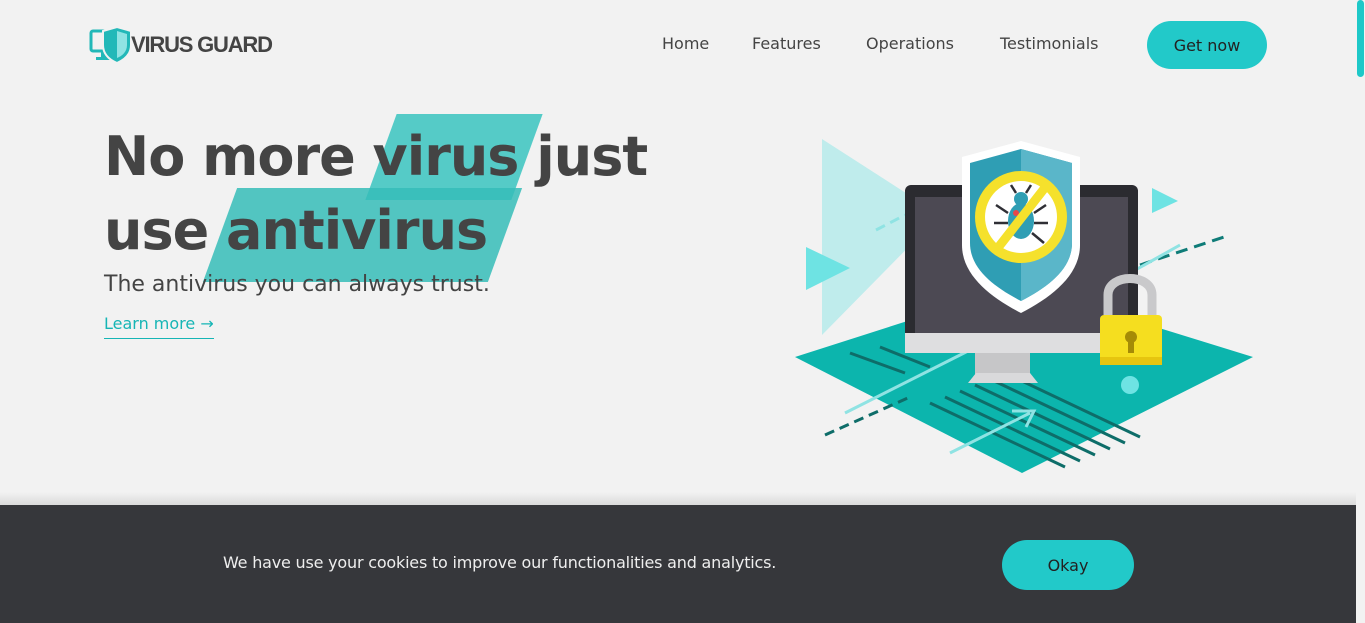 The width and height of the screenshot is (1365, 623). Describe the element at coordinates (1068, 565) in the screenshot. I see `okay-button: Okay` at that location.